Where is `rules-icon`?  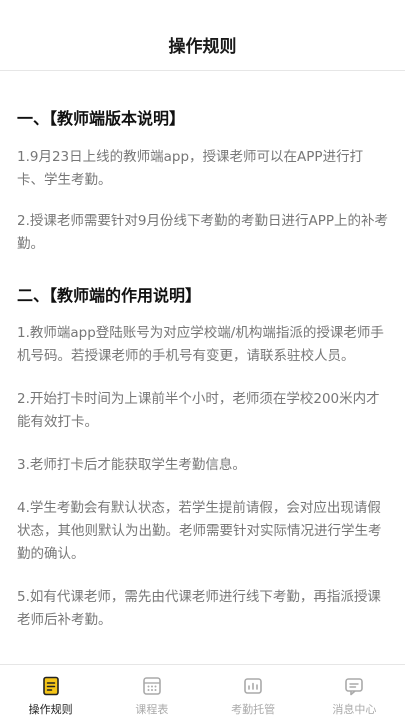 rules-icon is located at coordinates (50, 686).